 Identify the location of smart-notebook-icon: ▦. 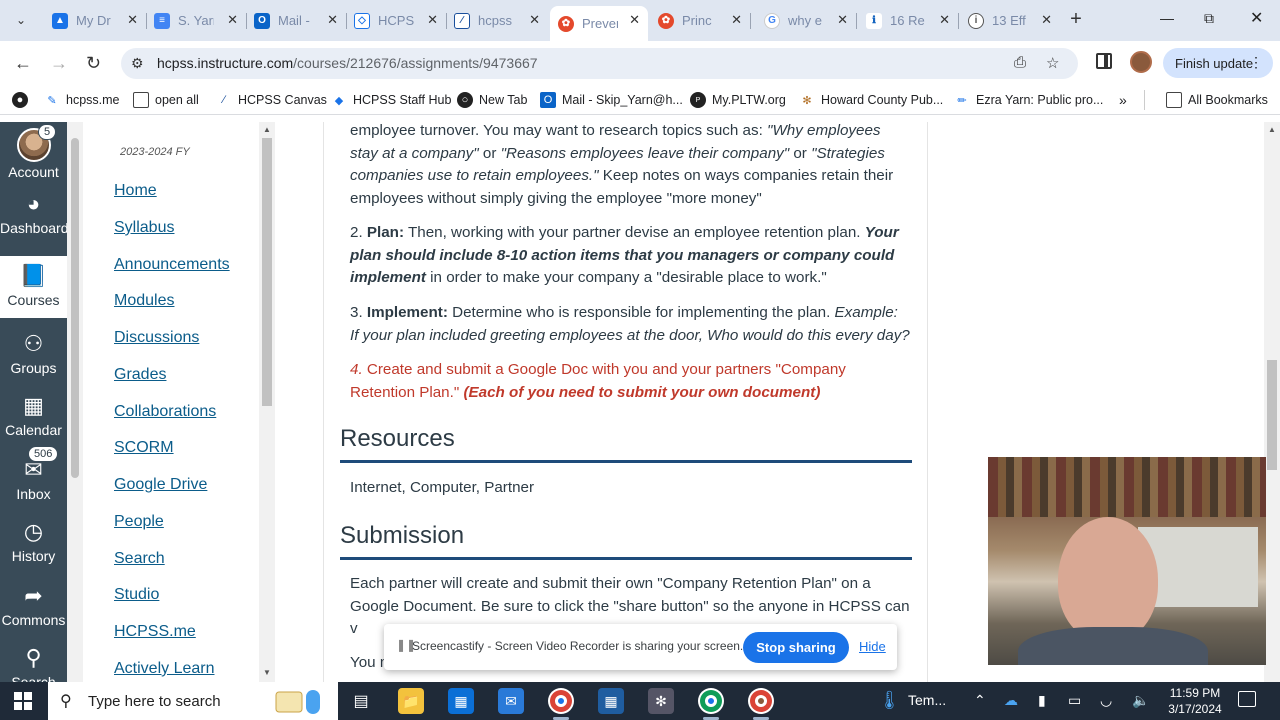
(611, 701).